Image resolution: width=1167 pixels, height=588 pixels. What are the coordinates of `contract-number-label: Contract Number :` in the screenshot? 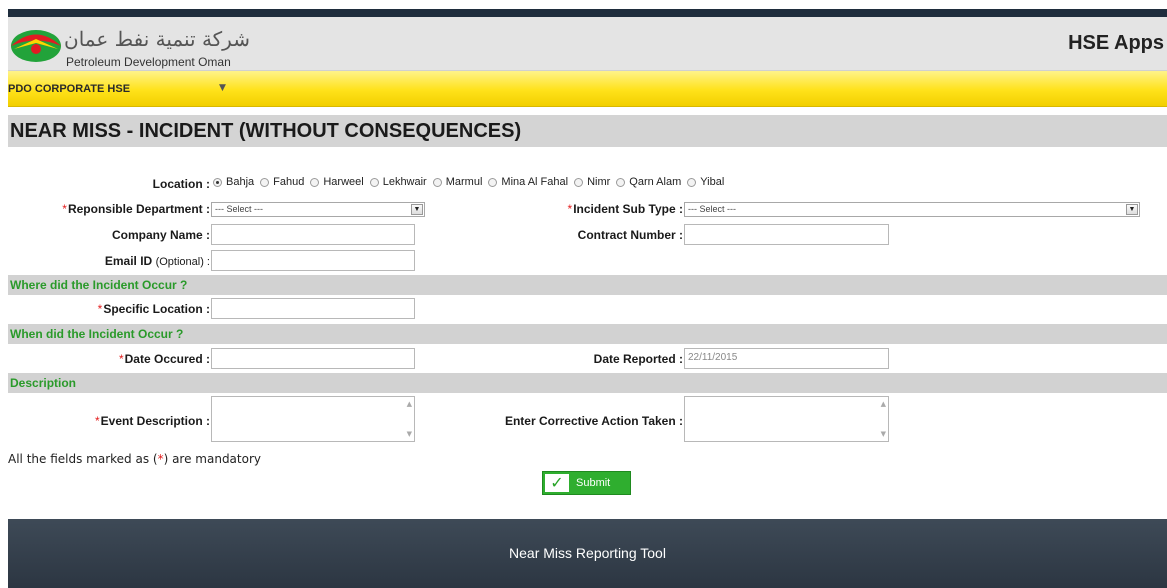 It's located at (630, 235).